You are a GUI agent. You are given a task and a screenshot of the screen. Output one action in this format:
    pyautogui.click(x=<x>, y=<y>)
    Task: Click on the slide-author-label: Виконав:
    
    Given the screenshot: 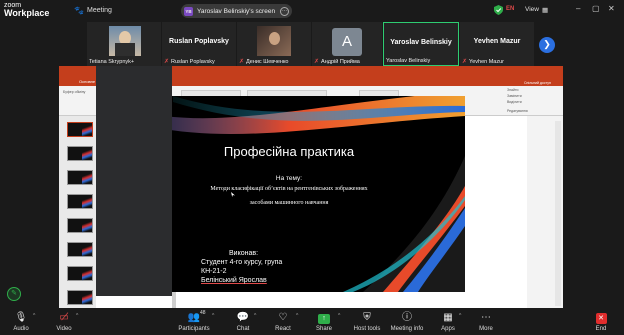 What is the action you would take?
    pyautogui.click(x=244, y=253)
    